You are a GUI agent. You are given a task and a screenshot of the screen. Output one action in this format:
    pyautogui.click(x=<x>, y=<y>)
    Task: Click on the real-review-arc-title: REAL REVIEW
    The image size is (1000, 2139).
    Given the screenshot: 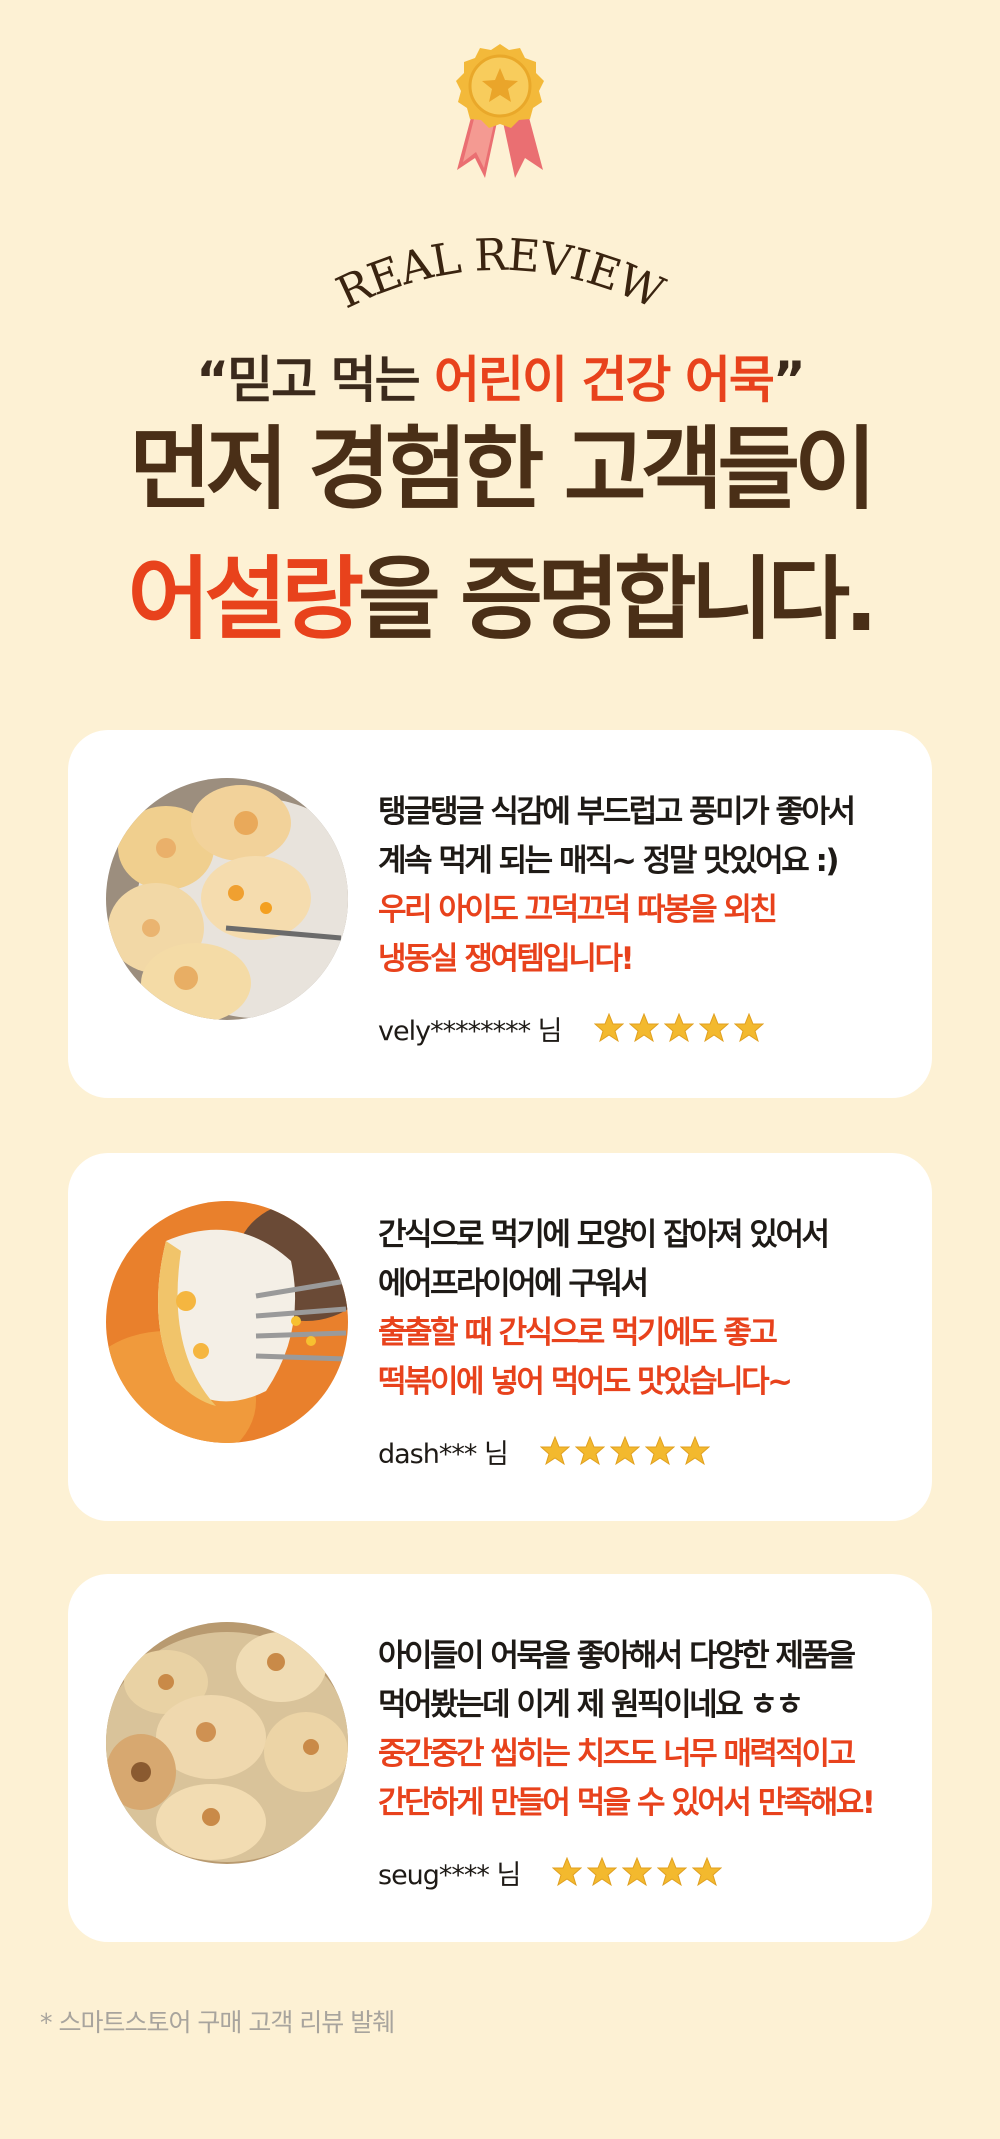 What is the action you would take?
    pyautogui.click(x=501, y=275)
    